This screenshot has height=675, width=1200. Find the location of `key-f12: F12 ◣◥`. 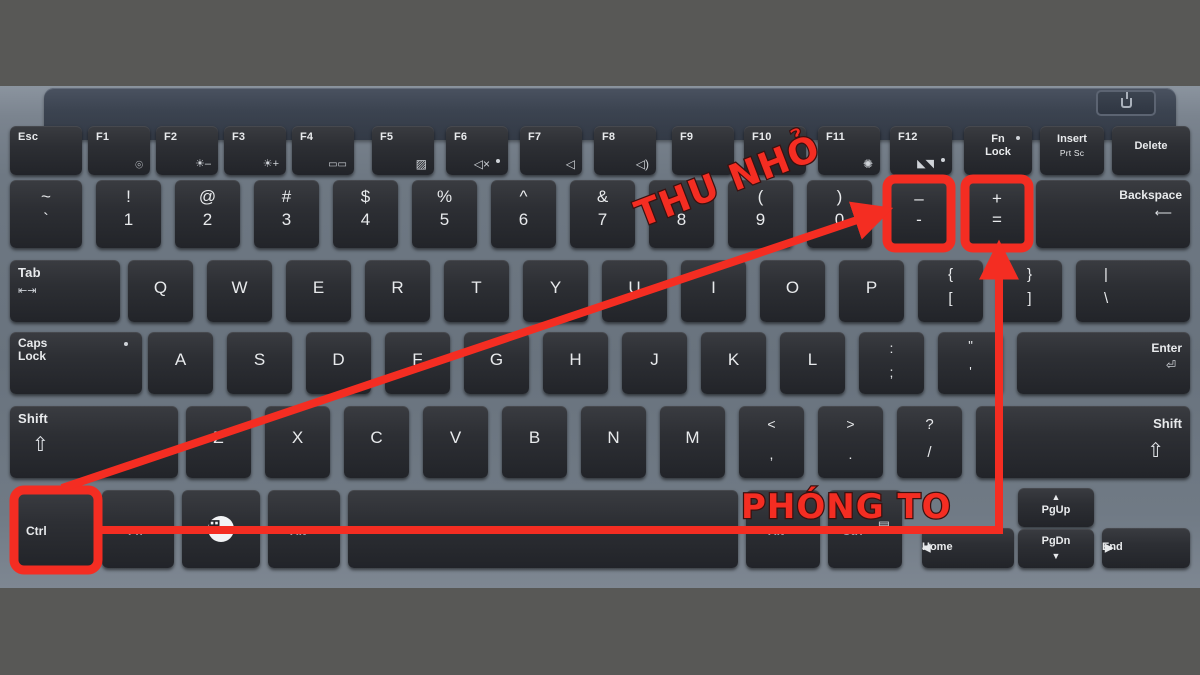

key-f12: F12 ◣◥ is located at coordinates (921, 150).